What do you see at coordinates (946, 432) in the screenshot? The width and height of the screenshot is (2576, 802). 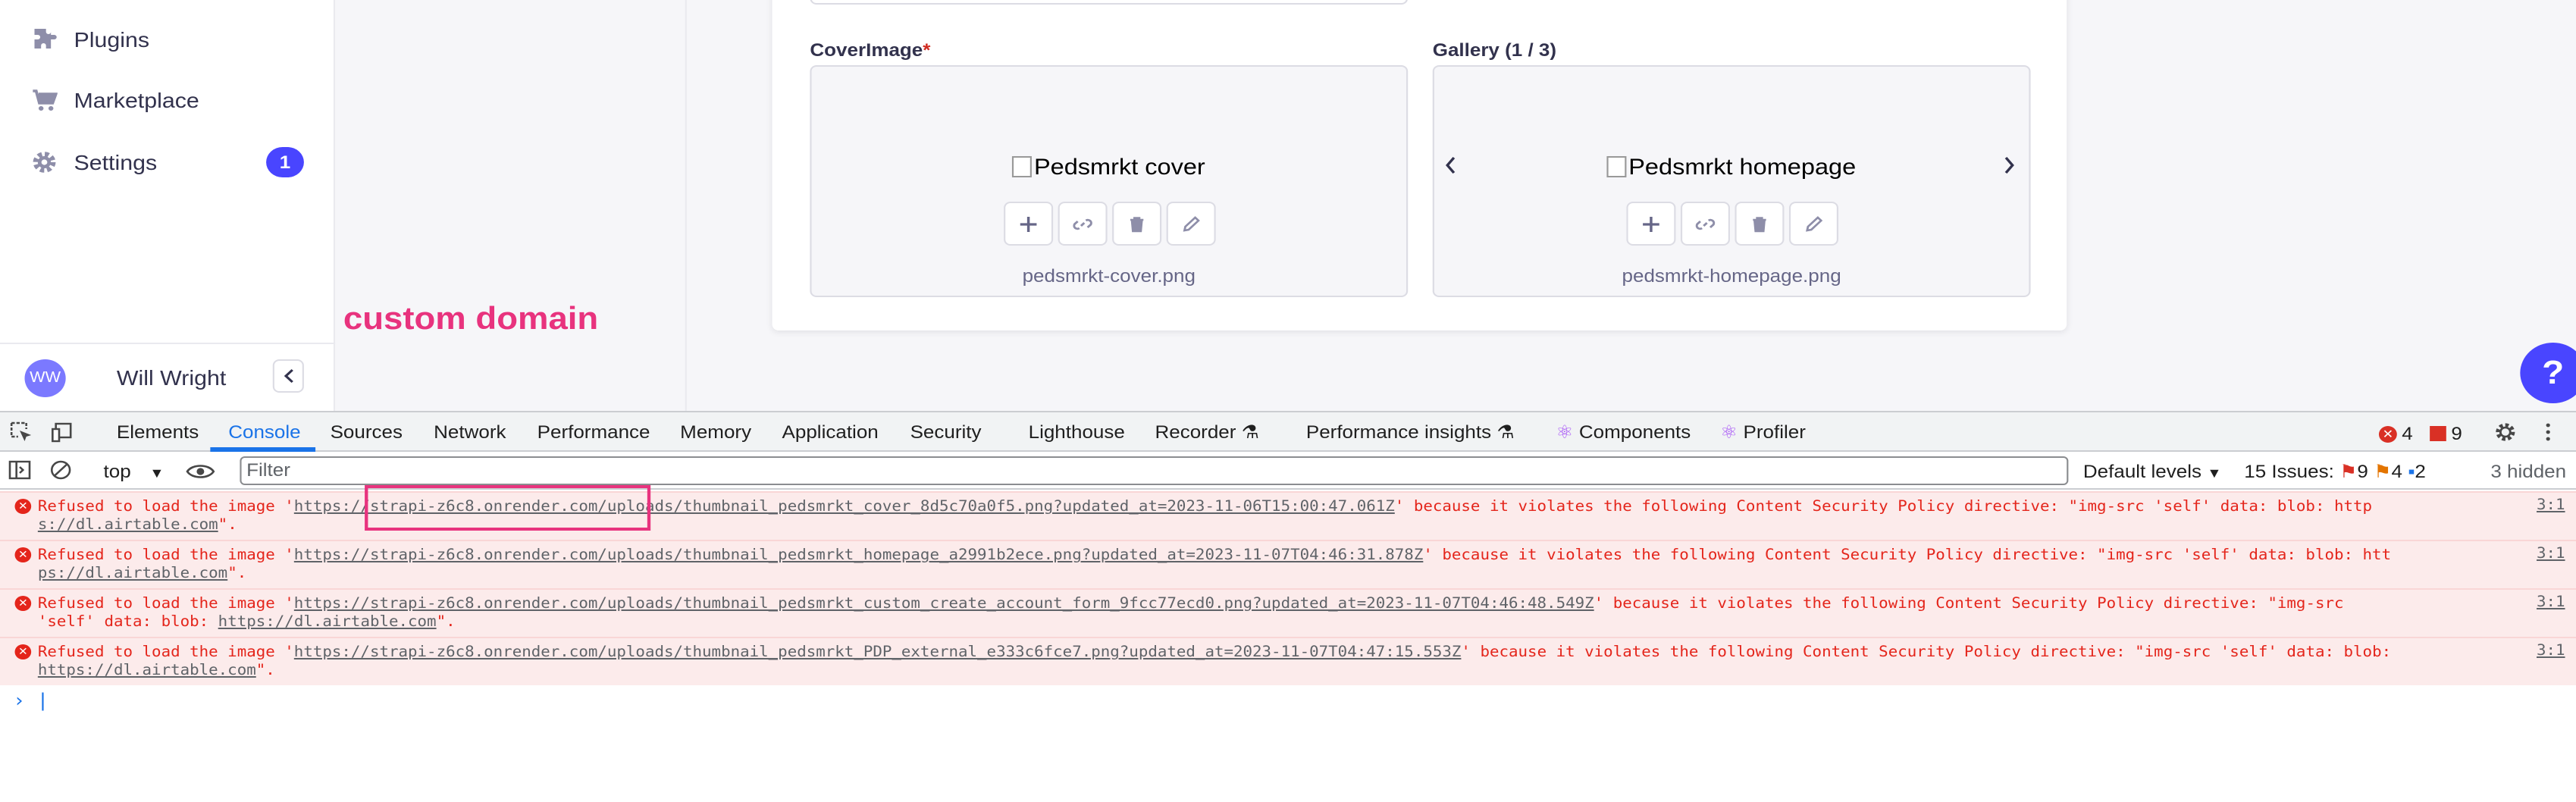 I see `tab-security: Security` at bounding box center [946, 432].